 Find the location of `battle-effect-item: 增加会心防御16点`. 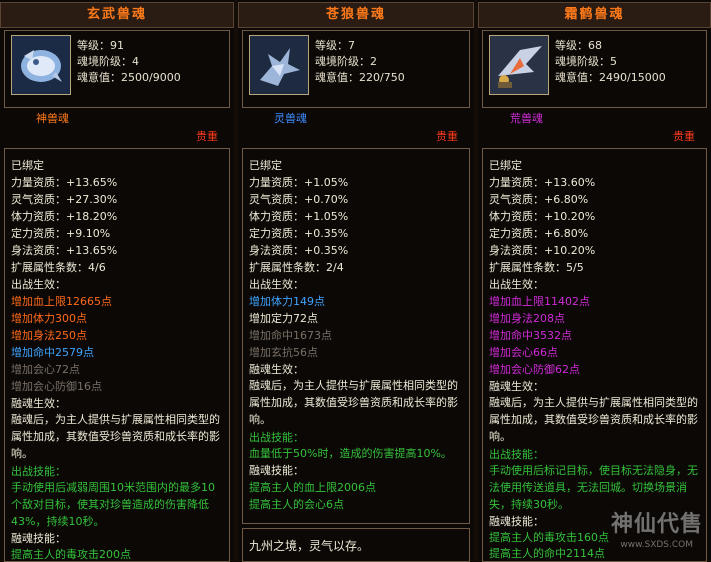

battle-effect-item: 增加会心防御16点 is located at coordinates (56, 386).